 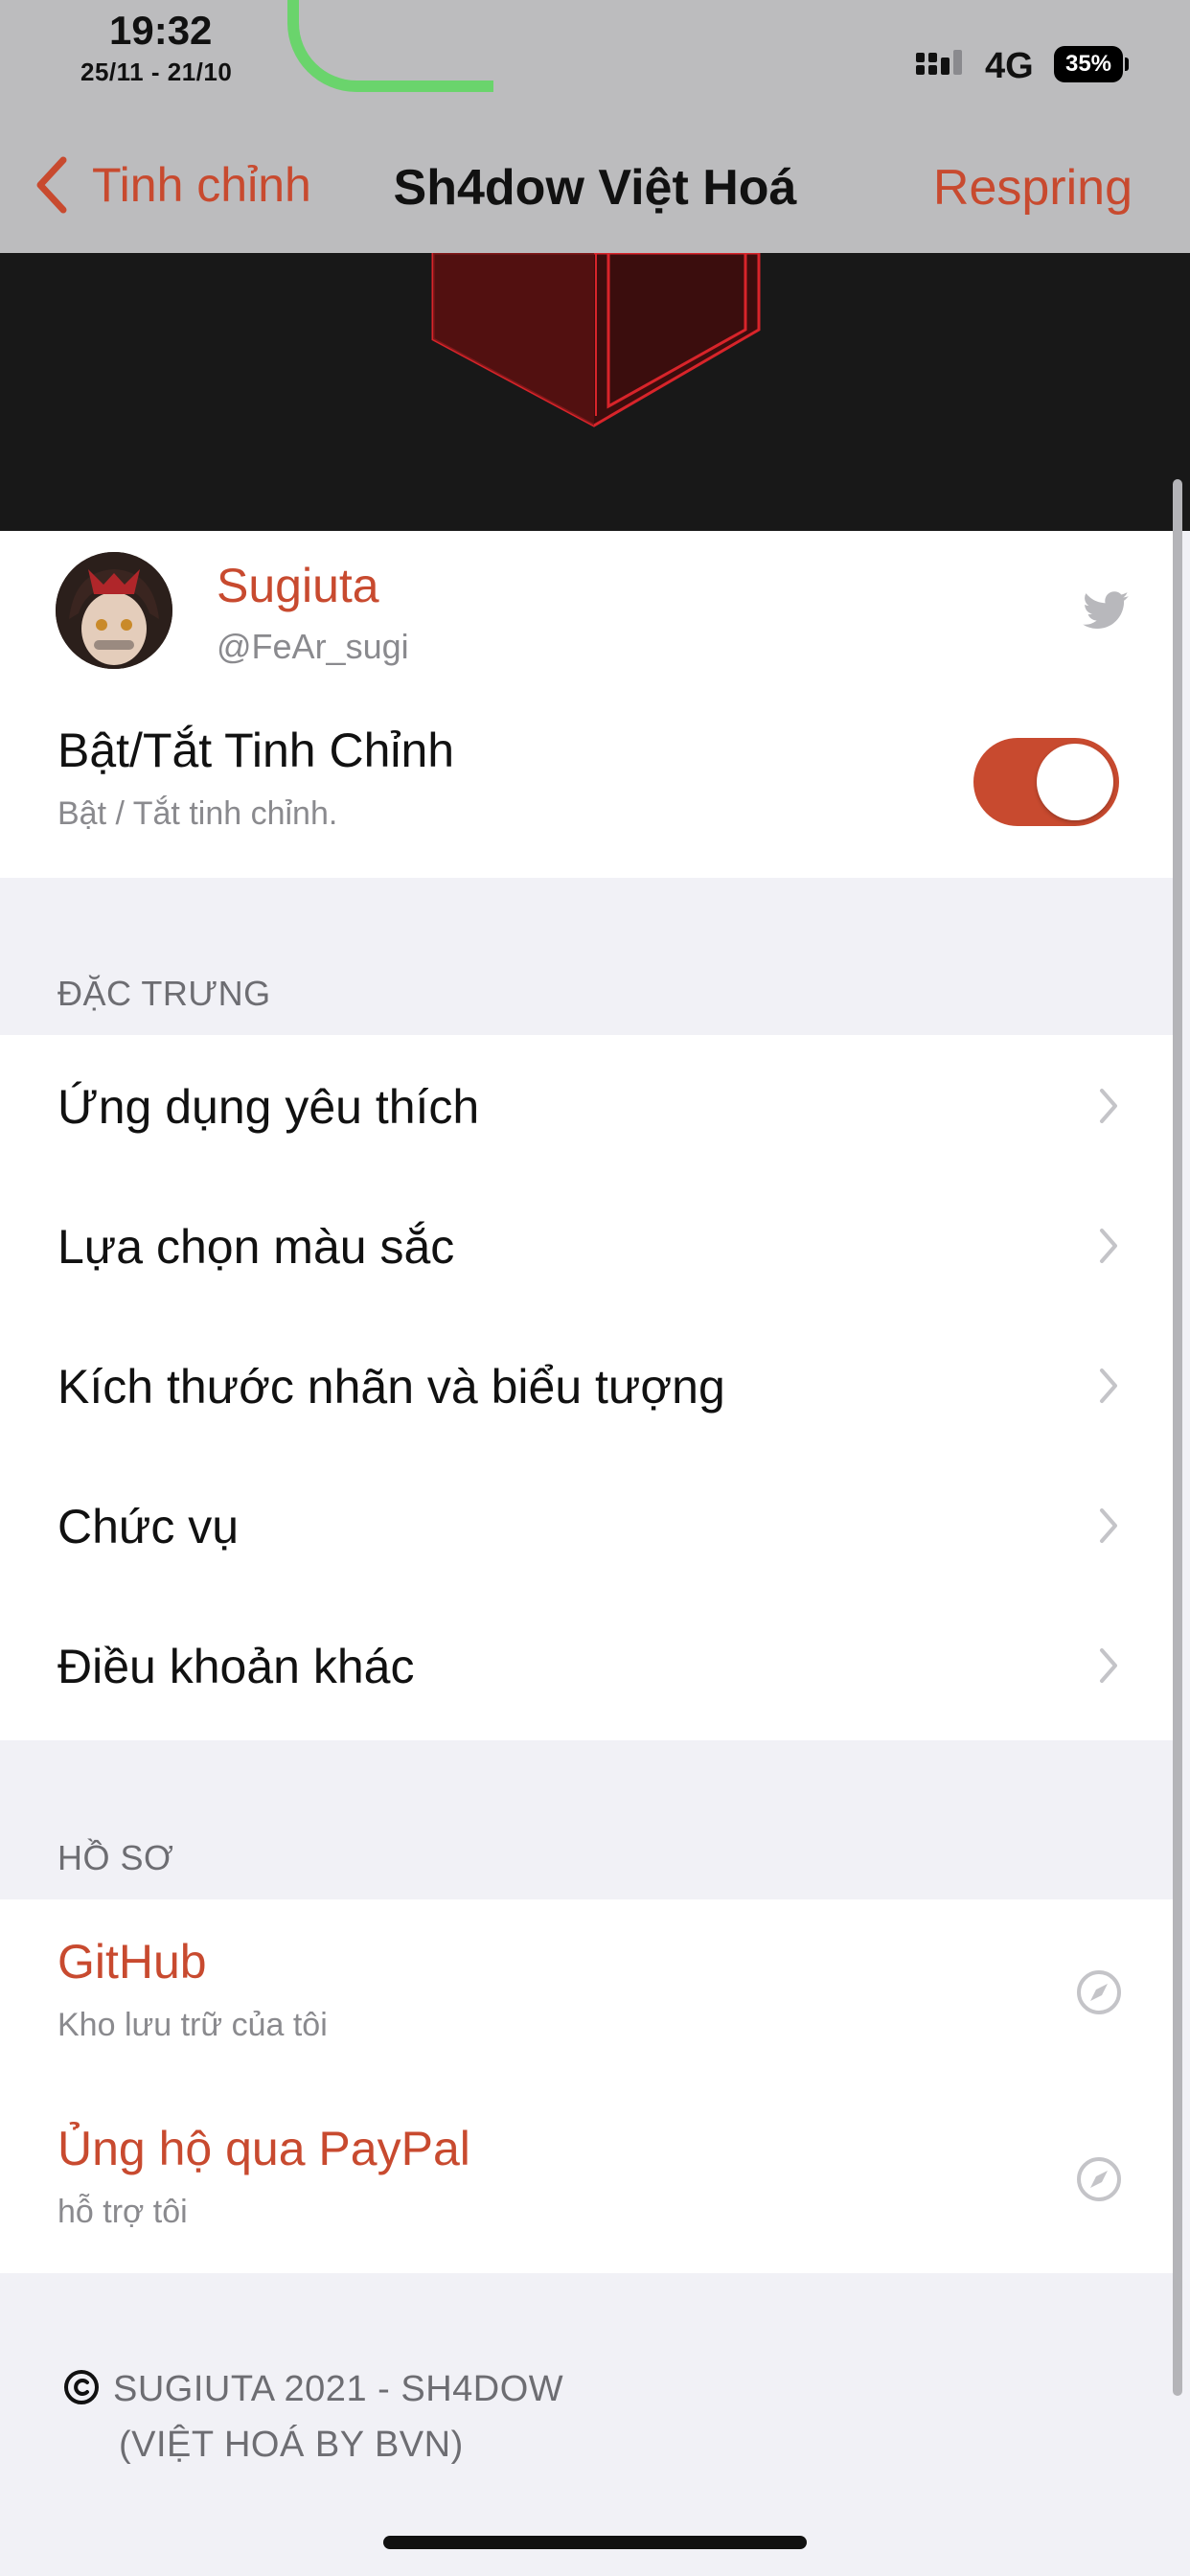 I want to click on link-title: Ủng hộ qua PayPal, so click(x=264, y=2148).